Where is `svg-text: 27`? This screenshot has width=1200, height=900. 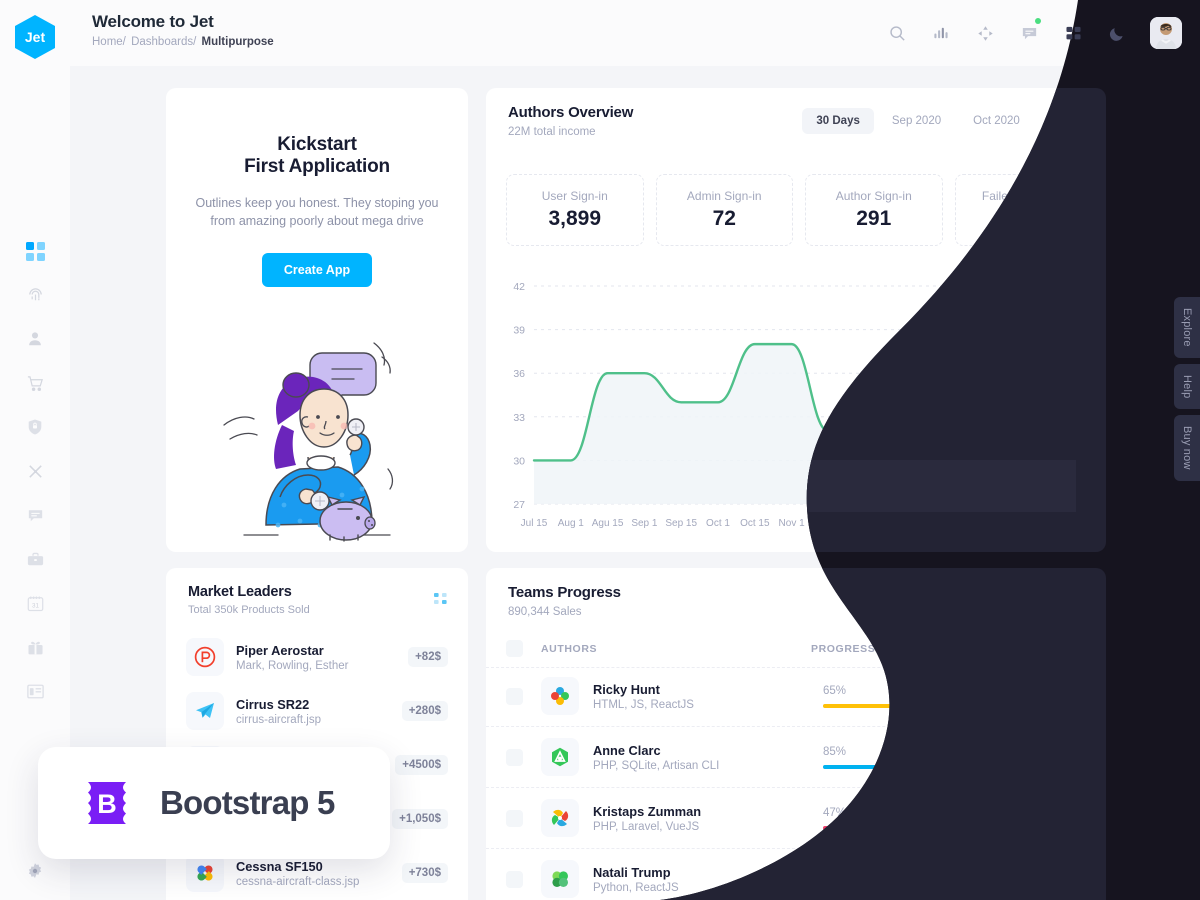 svg-text: 27 is located at coordinates (519, 505).